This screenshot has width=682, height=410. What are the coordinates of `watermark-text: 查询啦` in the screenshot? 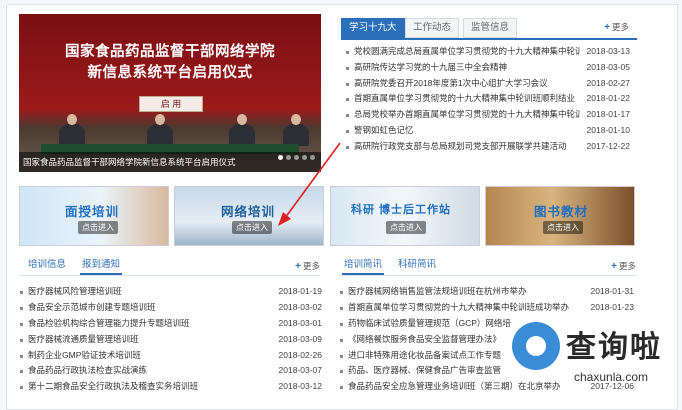 It's located at (614, 347).